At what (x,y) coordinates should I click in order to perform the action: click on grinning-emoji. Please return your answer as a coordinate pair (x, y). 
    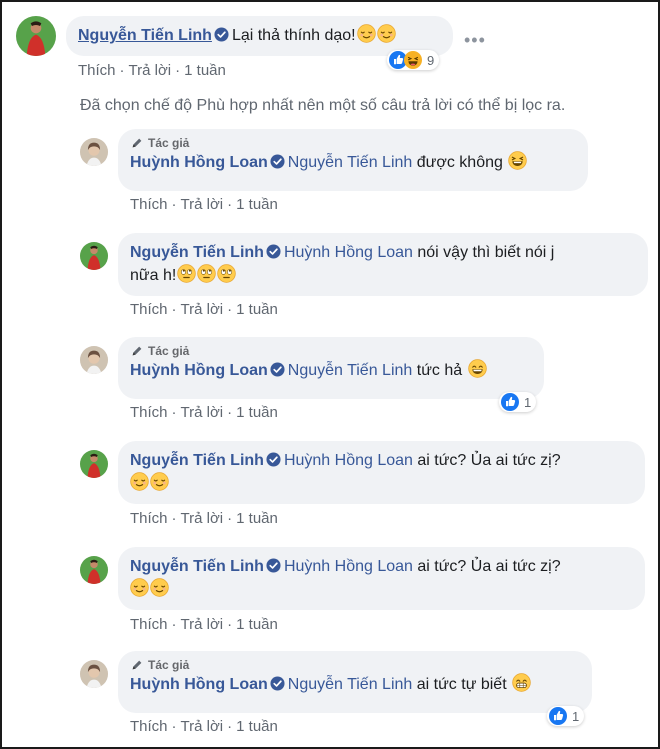
    Looking at the image, I should click on (477, 368).